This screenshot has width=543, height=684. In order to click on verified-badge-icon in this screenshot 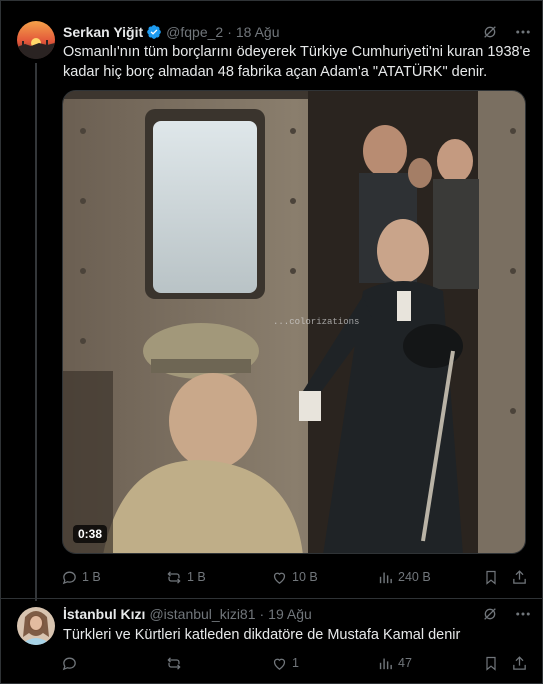, I will do `click(154, 32)`.